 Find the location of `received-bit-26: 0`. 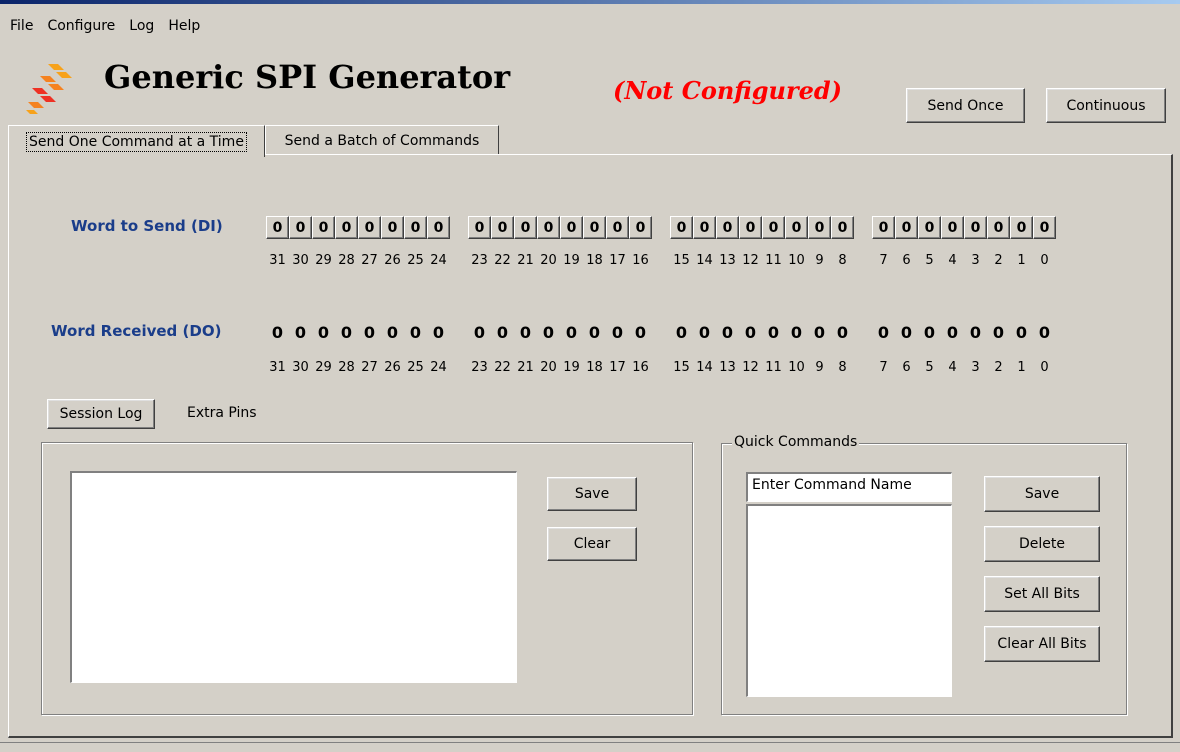

received-bit-26: 0 is located at coordinates (392, 332).